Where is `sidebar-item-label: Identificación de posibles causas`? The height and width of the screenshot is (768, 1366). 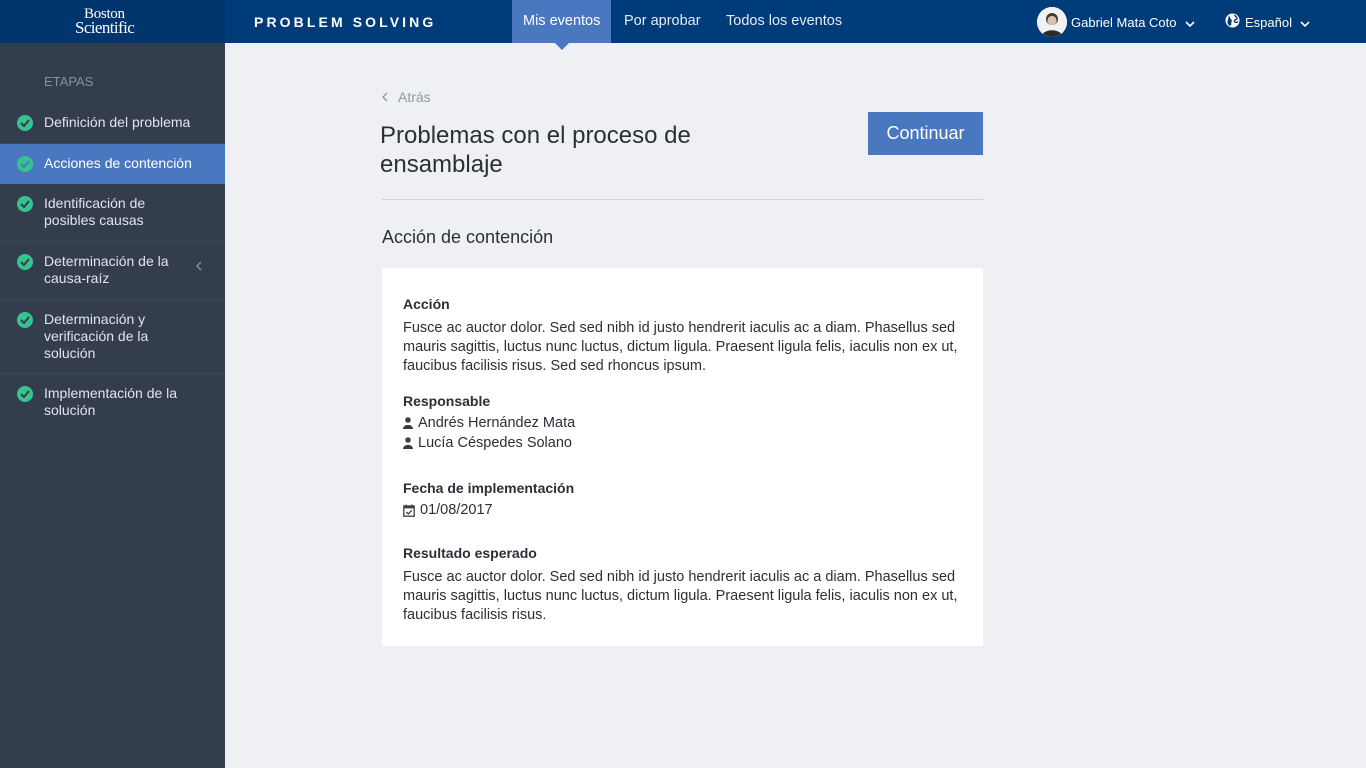
sidebar-item-label: Identificación de posibles causas is located at coordinates (95, 211).